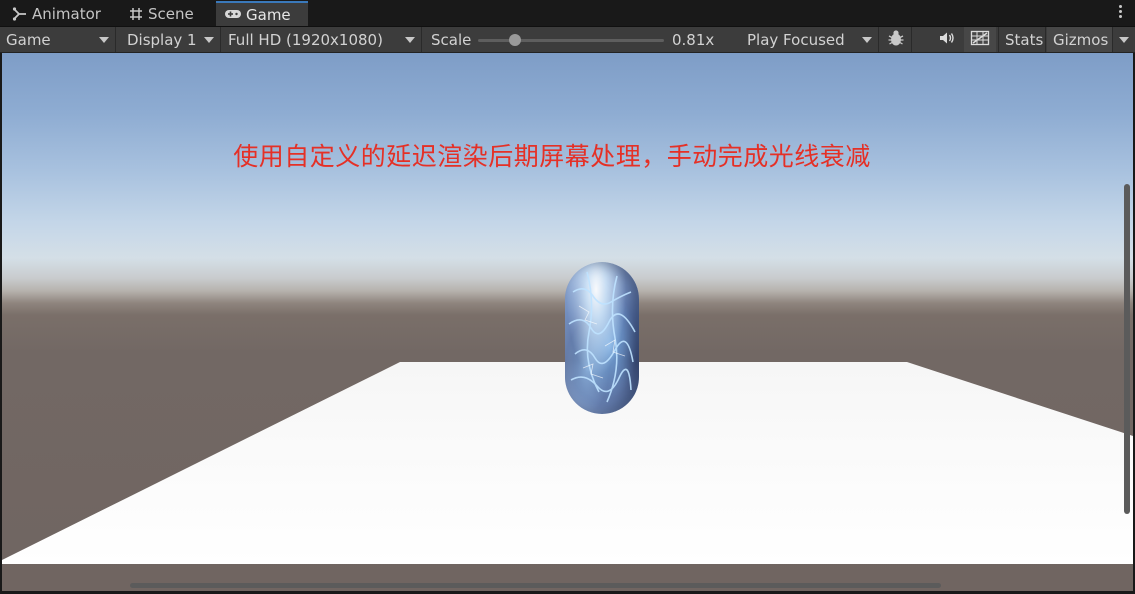 This screenshot has height=594, width=1135. I want to click on tab-scene: Scene, so click(161, 14).